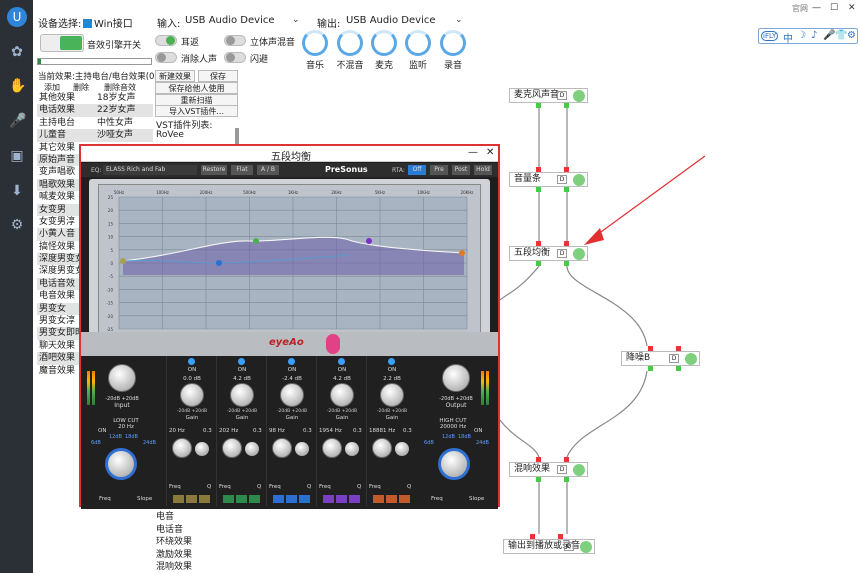 The width and height of the screenshot is (860, 573). I want to click on engine-switch, so click(62, 43).